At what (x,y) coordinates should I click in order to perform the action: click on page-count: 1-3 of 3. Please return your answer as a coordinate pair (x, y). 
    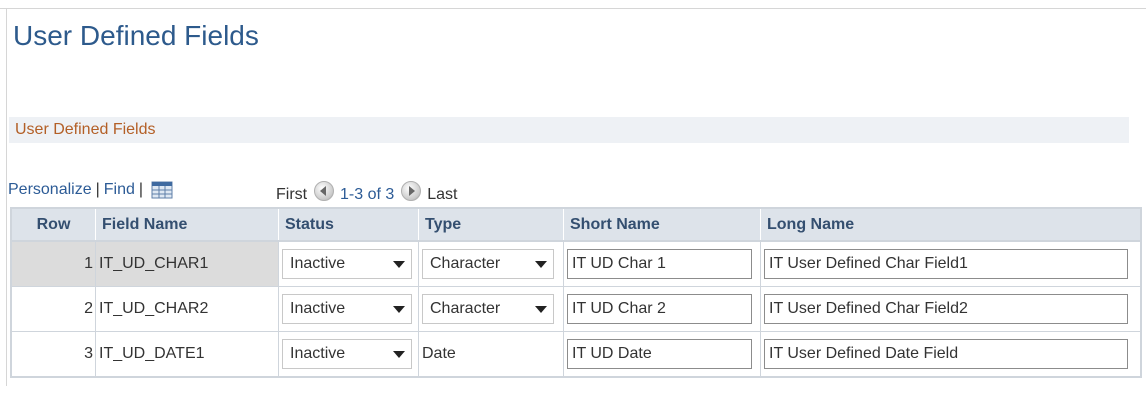
    Looking at the image, I should click on (367, 194).